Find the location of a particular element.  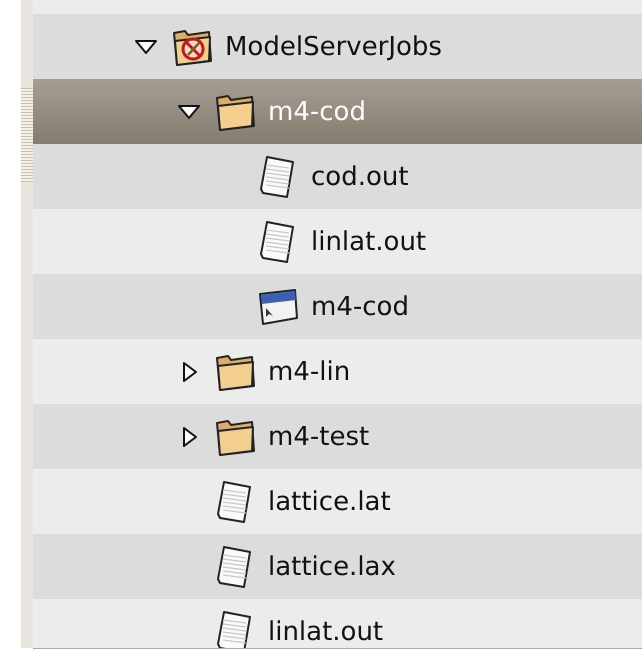

grip-handle is located at coordinates (27, 135).